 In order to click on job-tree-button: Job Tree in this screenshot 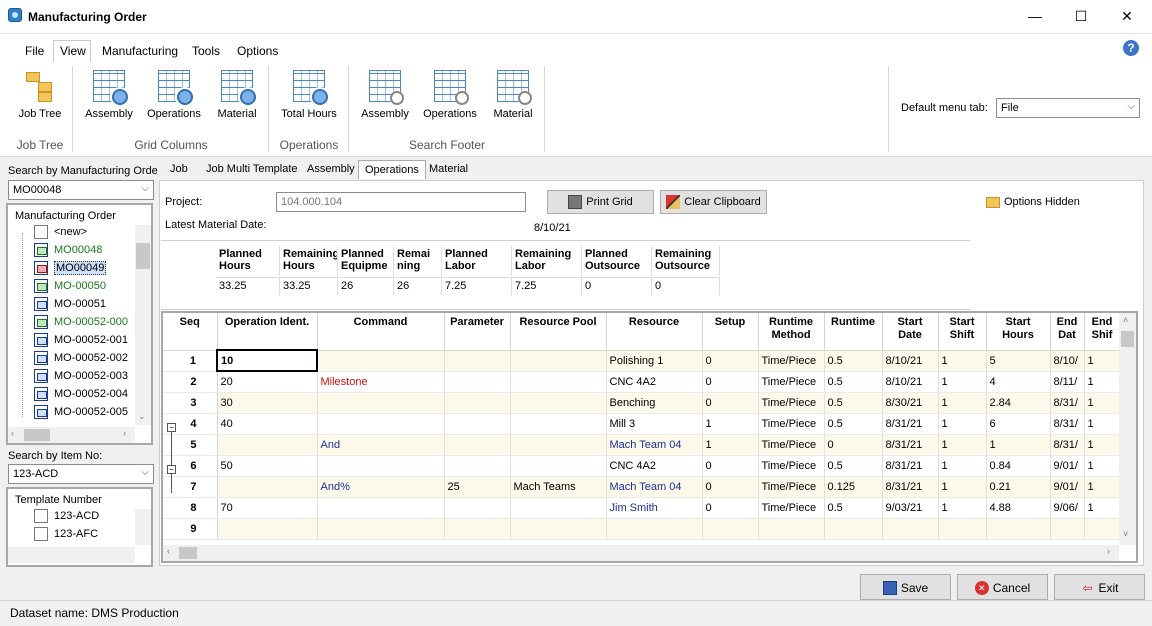, I will do `click(40, 95)`.